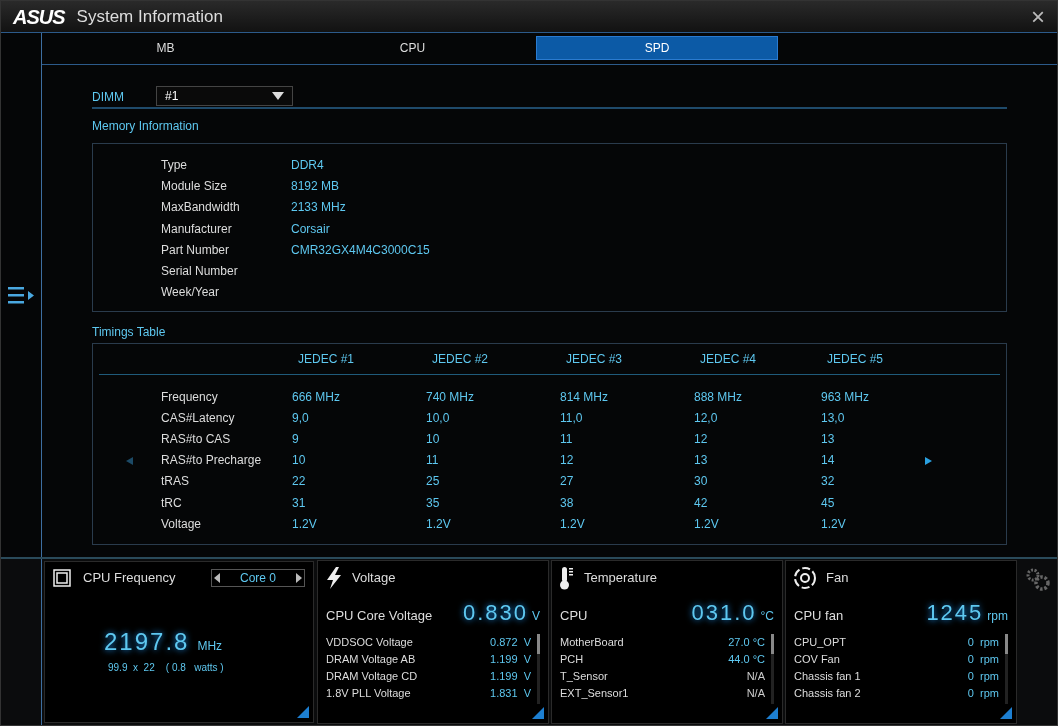 The image size is (1058, 726). I want to click on sensor-label: CPU_OPT, so click(820, 643).